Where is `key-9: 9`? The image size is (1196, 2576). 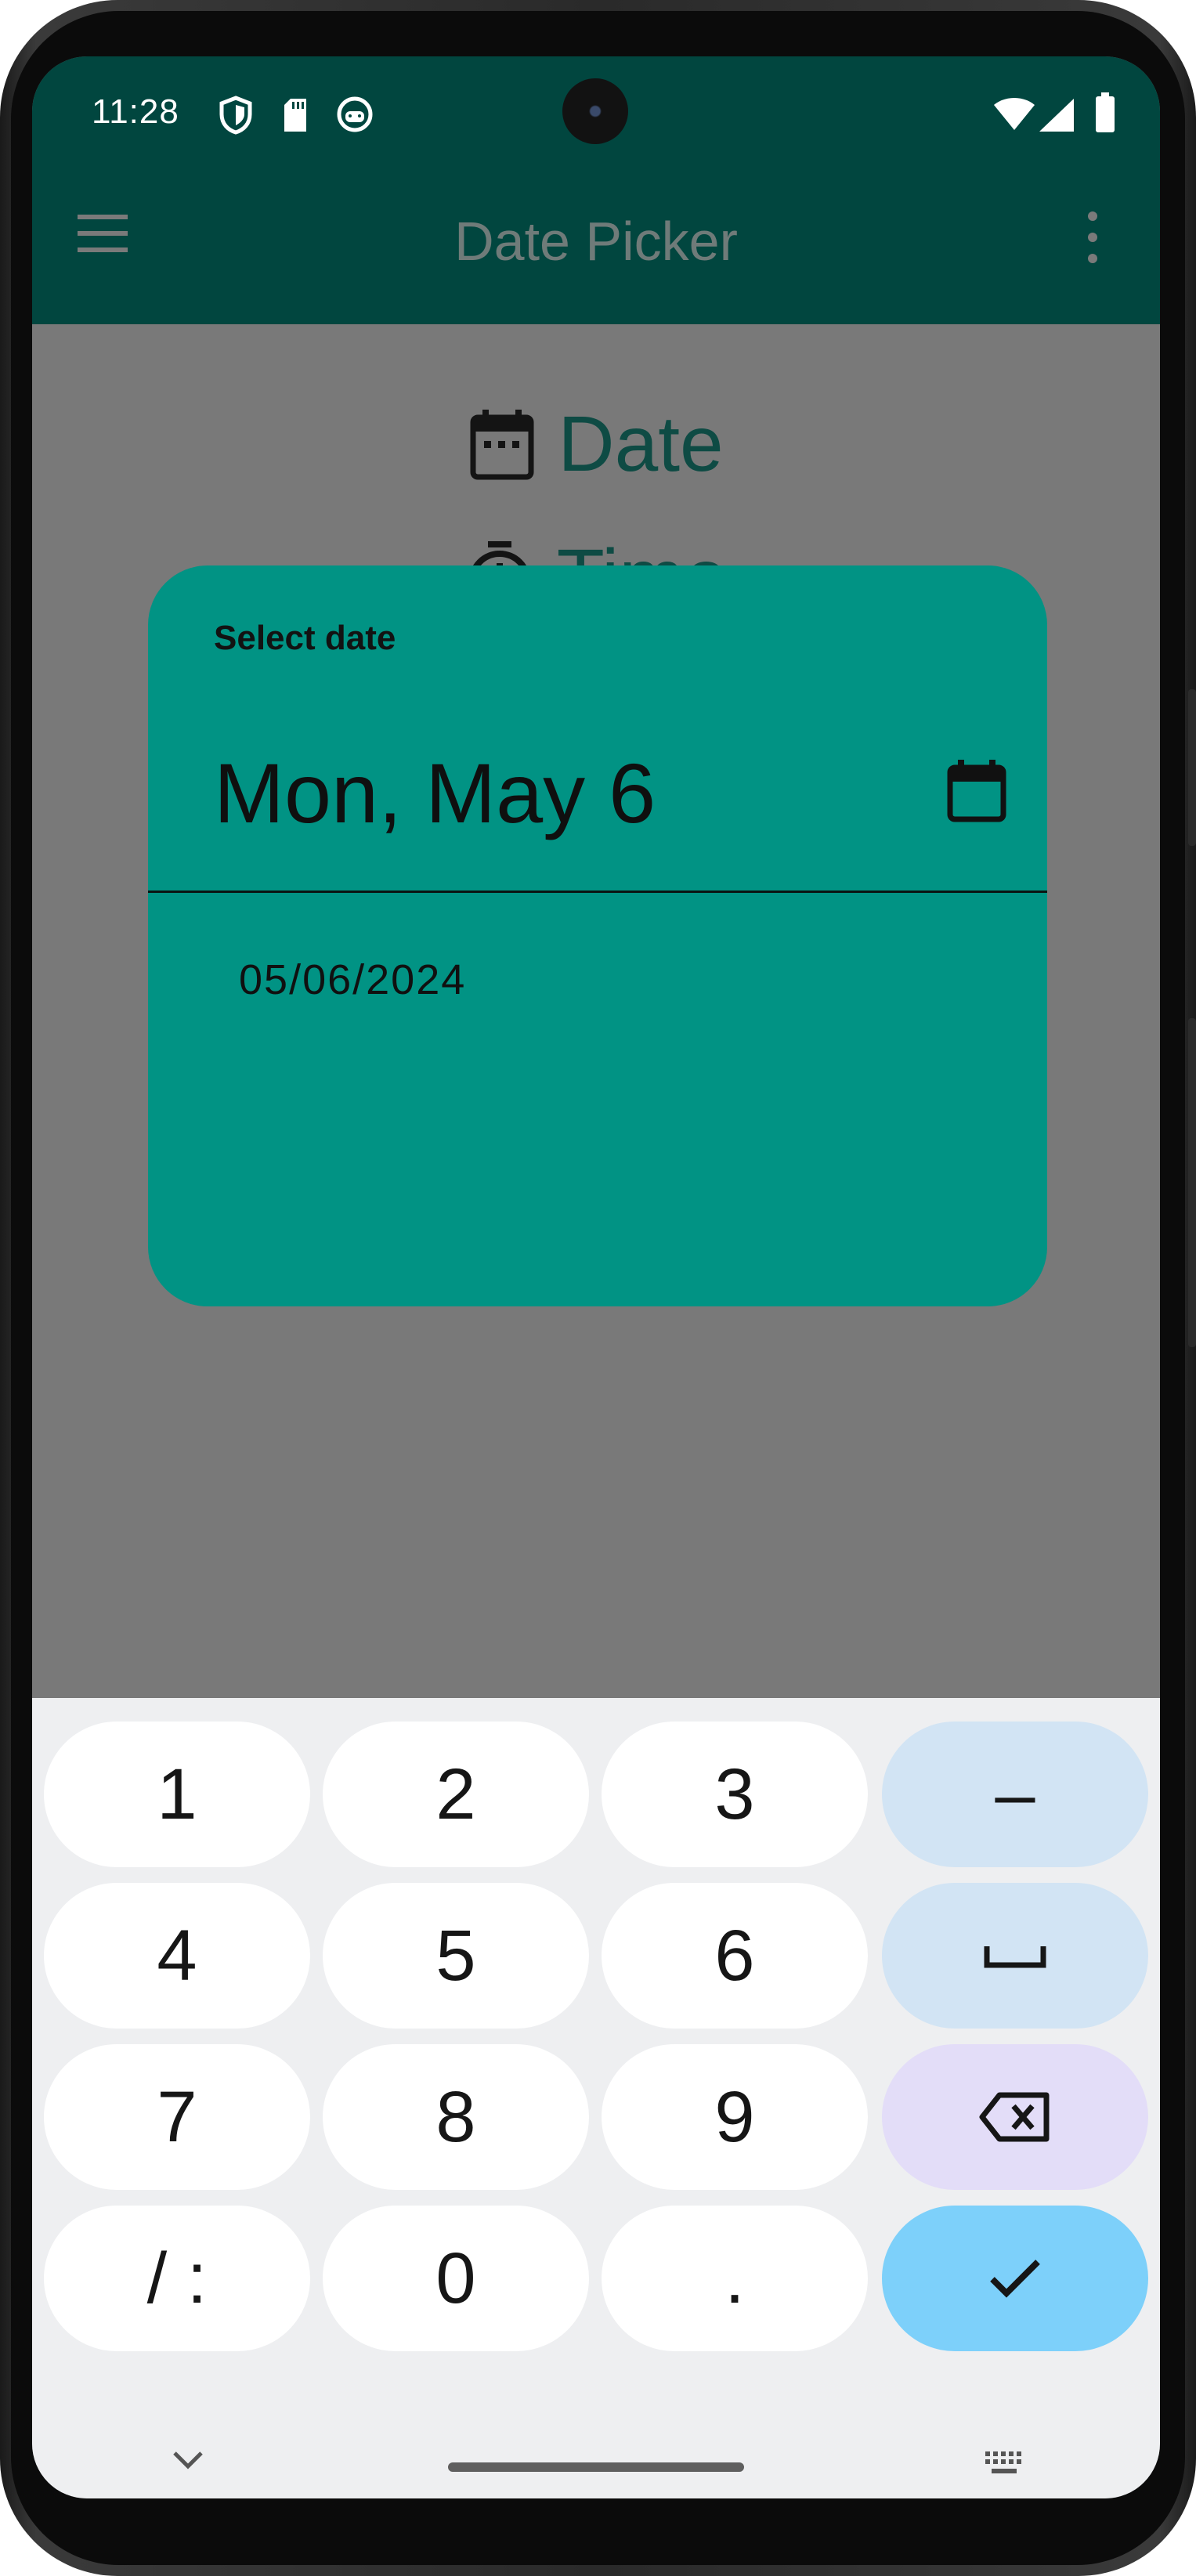 key-9: 9 is located at coordinates (735, 2117).